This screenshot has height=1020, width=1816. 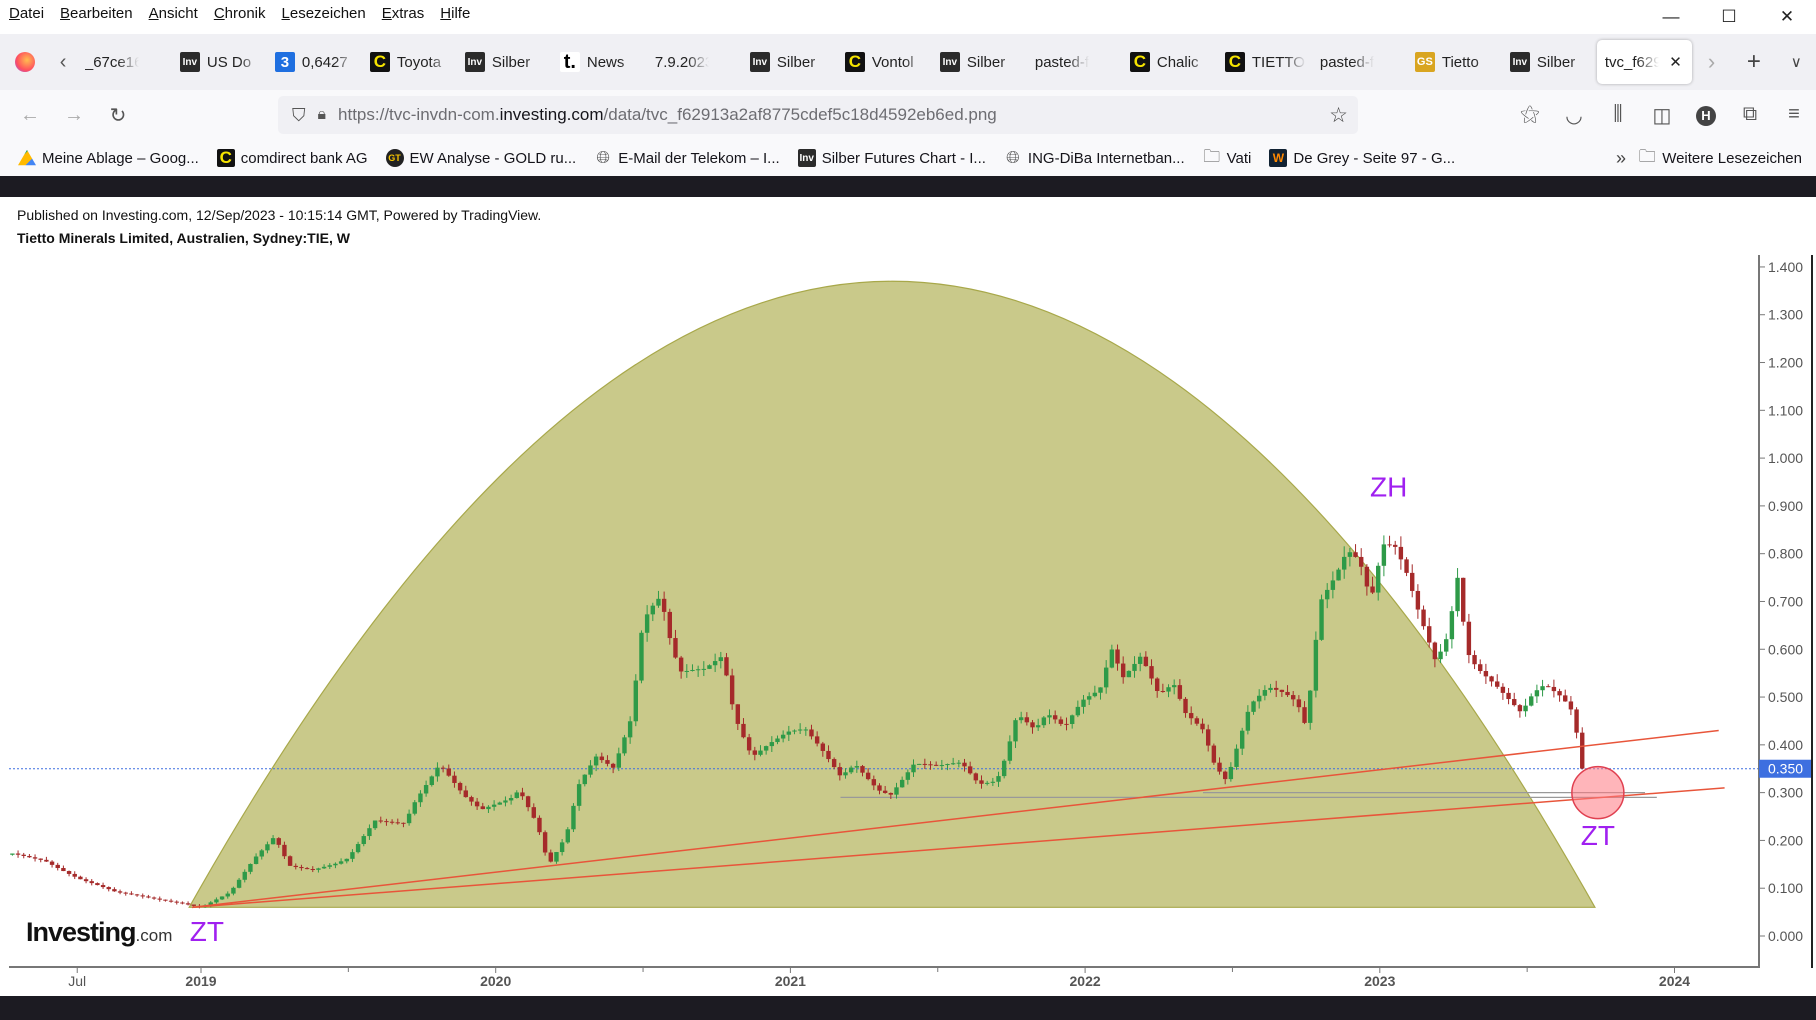 What do you see at coordinates (495, 981) in the screenshot?
I see `x-tick-label: 2020` at bounding box center [495, 981].